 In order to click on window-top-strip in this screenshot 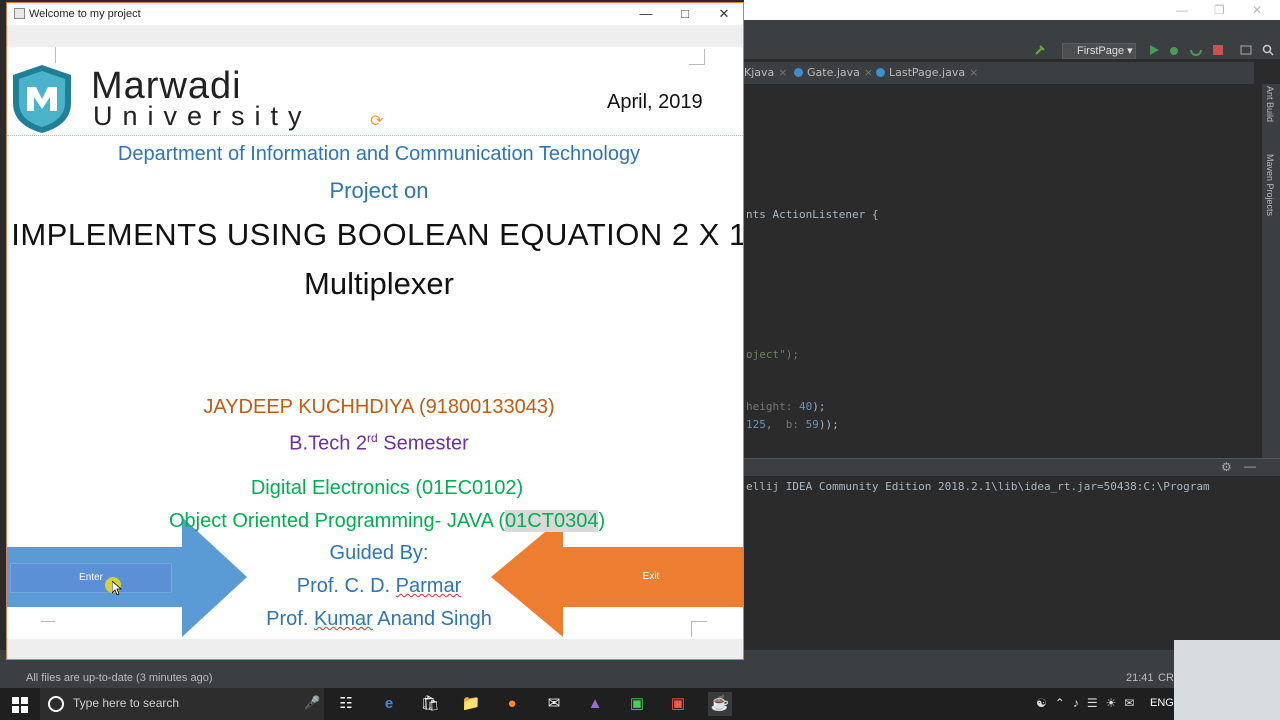, I will do `click(375, 36)`.